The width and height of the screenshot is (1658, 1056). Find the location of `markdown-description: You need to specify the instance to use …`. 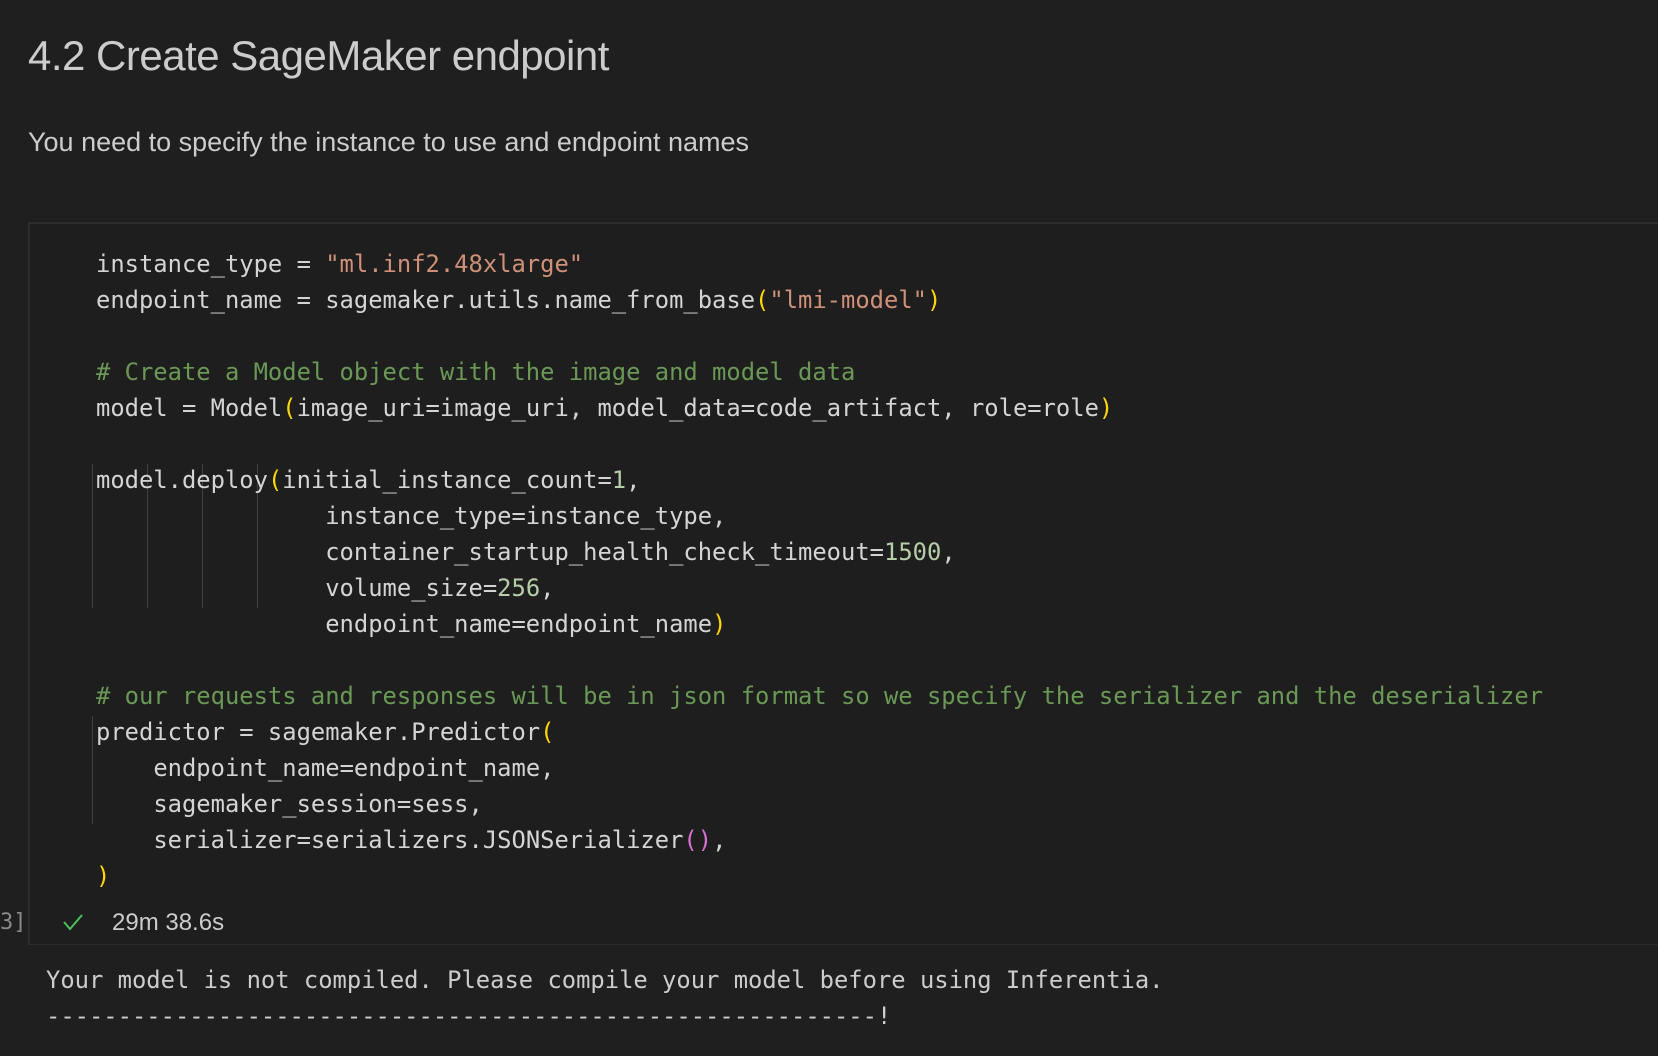

markdown-description: You need to specify the instance to use … is located at coordinates (389, 142).